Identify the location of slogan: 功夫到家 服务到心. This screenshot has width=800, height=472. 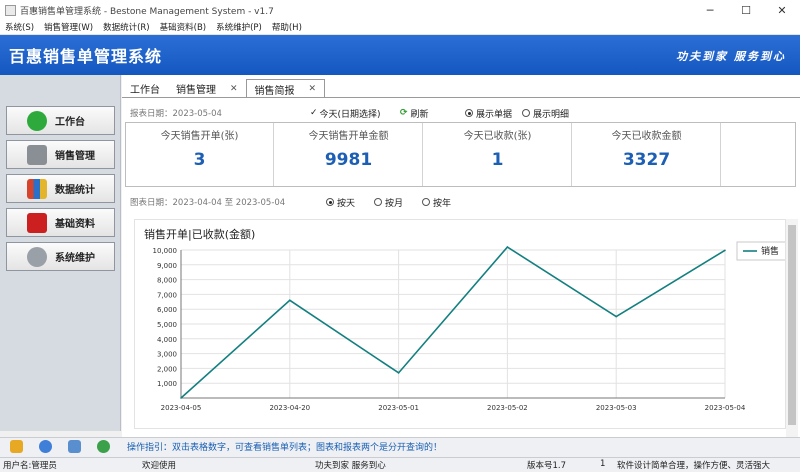
(731, 56).